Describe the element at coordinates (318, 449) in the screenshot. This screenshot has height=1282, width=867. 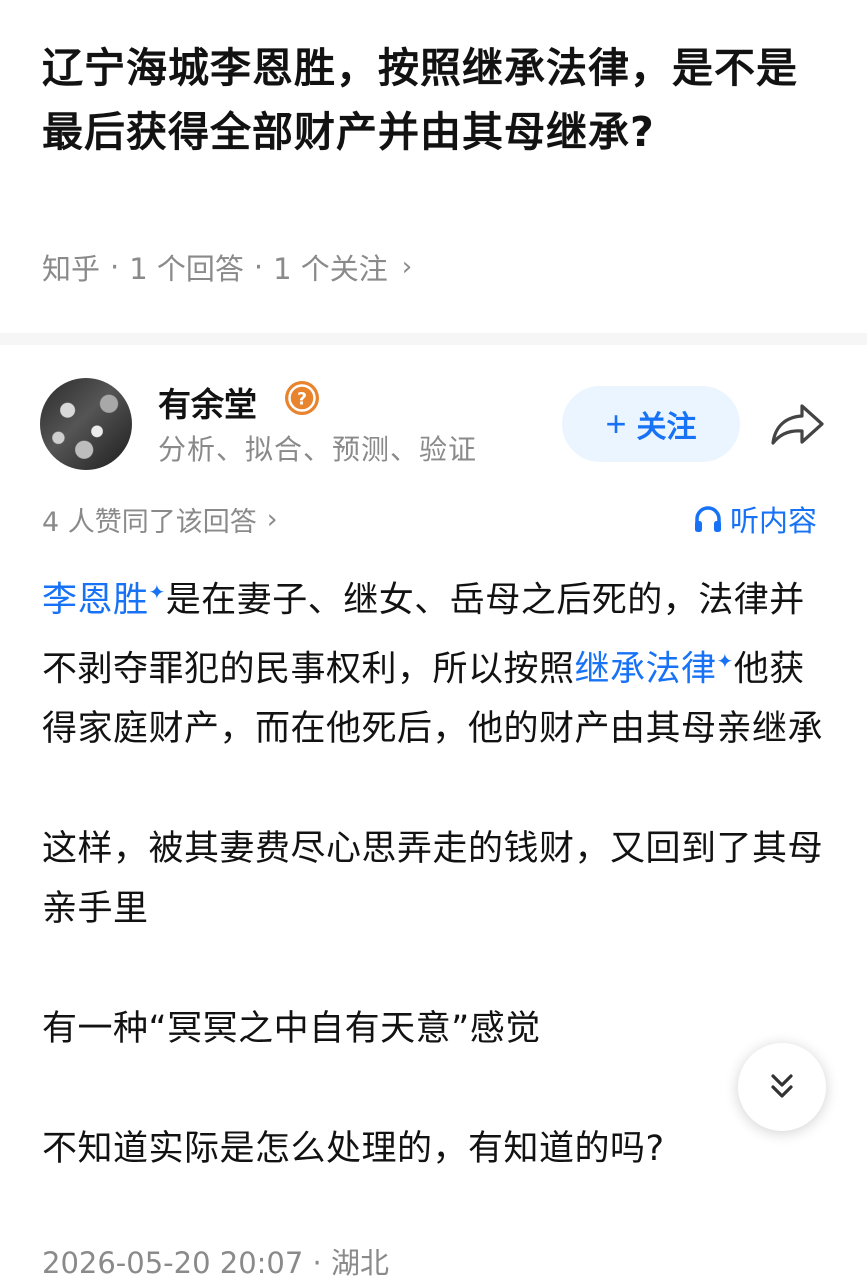
I see `author-bio: 分析、拟合、预测、验证` at that location.